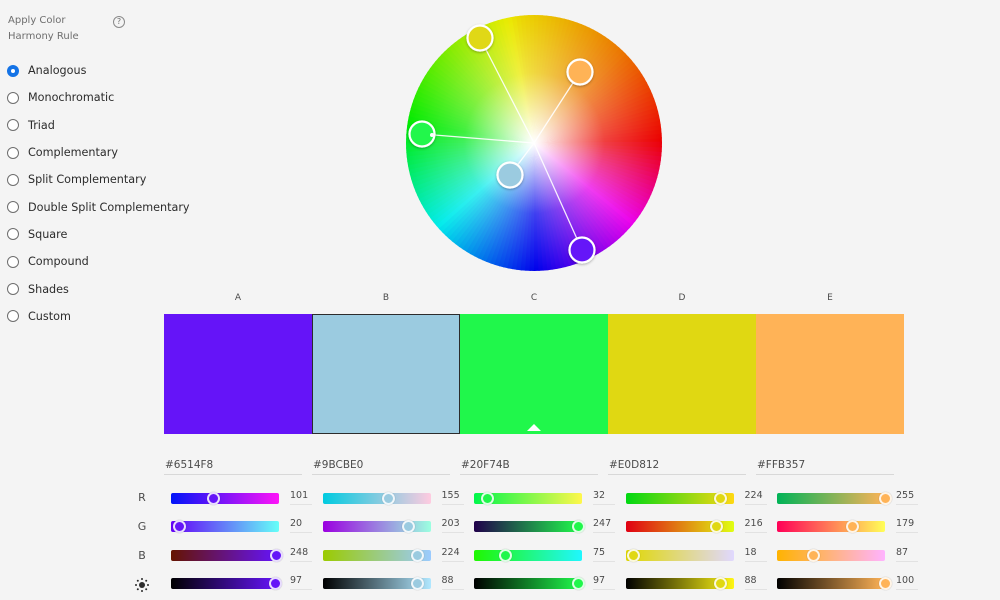 This screenshot has width=1000, height=600. Describe the element at coordinates (529, 465) in the screenshot. I see `hex-input-c` at that location.